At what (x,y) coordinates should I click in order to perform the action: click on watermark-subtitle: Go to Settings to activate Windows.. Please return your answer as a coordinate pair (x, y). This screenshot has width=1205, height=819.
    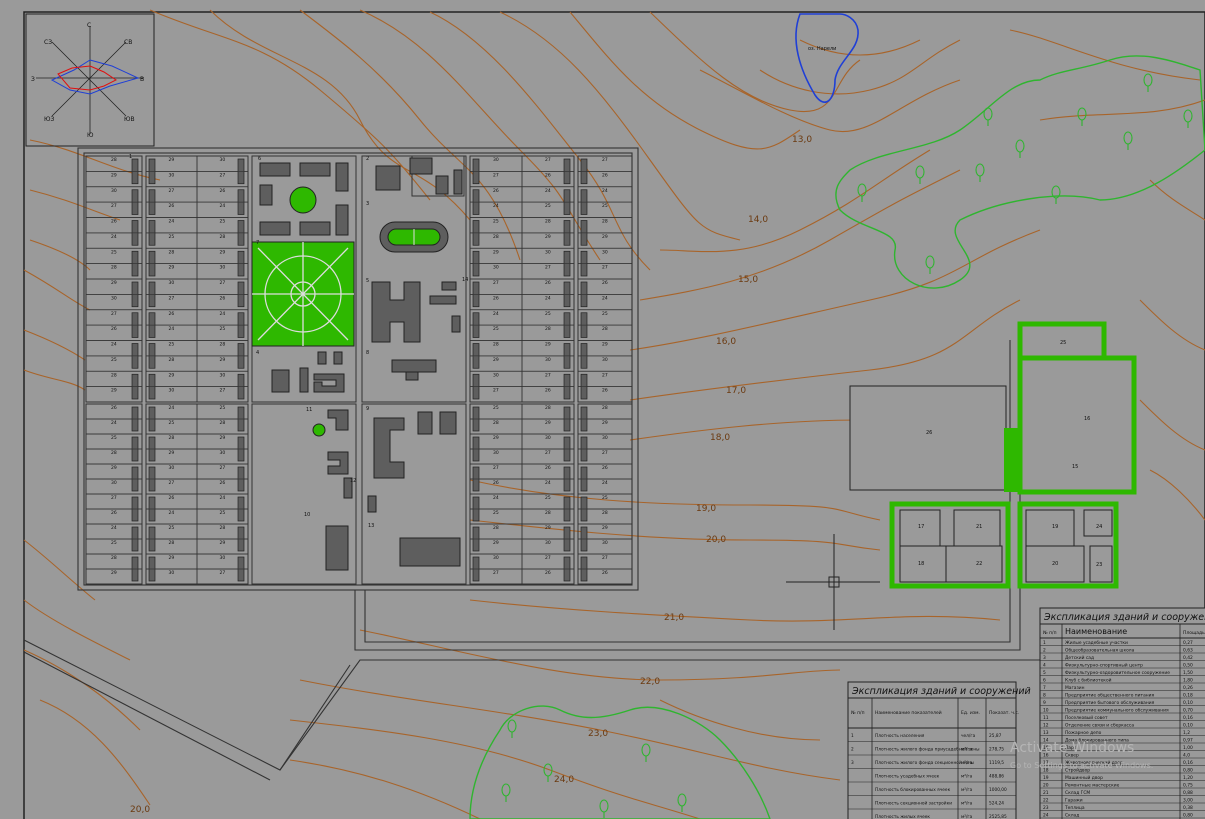
    Looking at the image, I should click on (1081, 765).